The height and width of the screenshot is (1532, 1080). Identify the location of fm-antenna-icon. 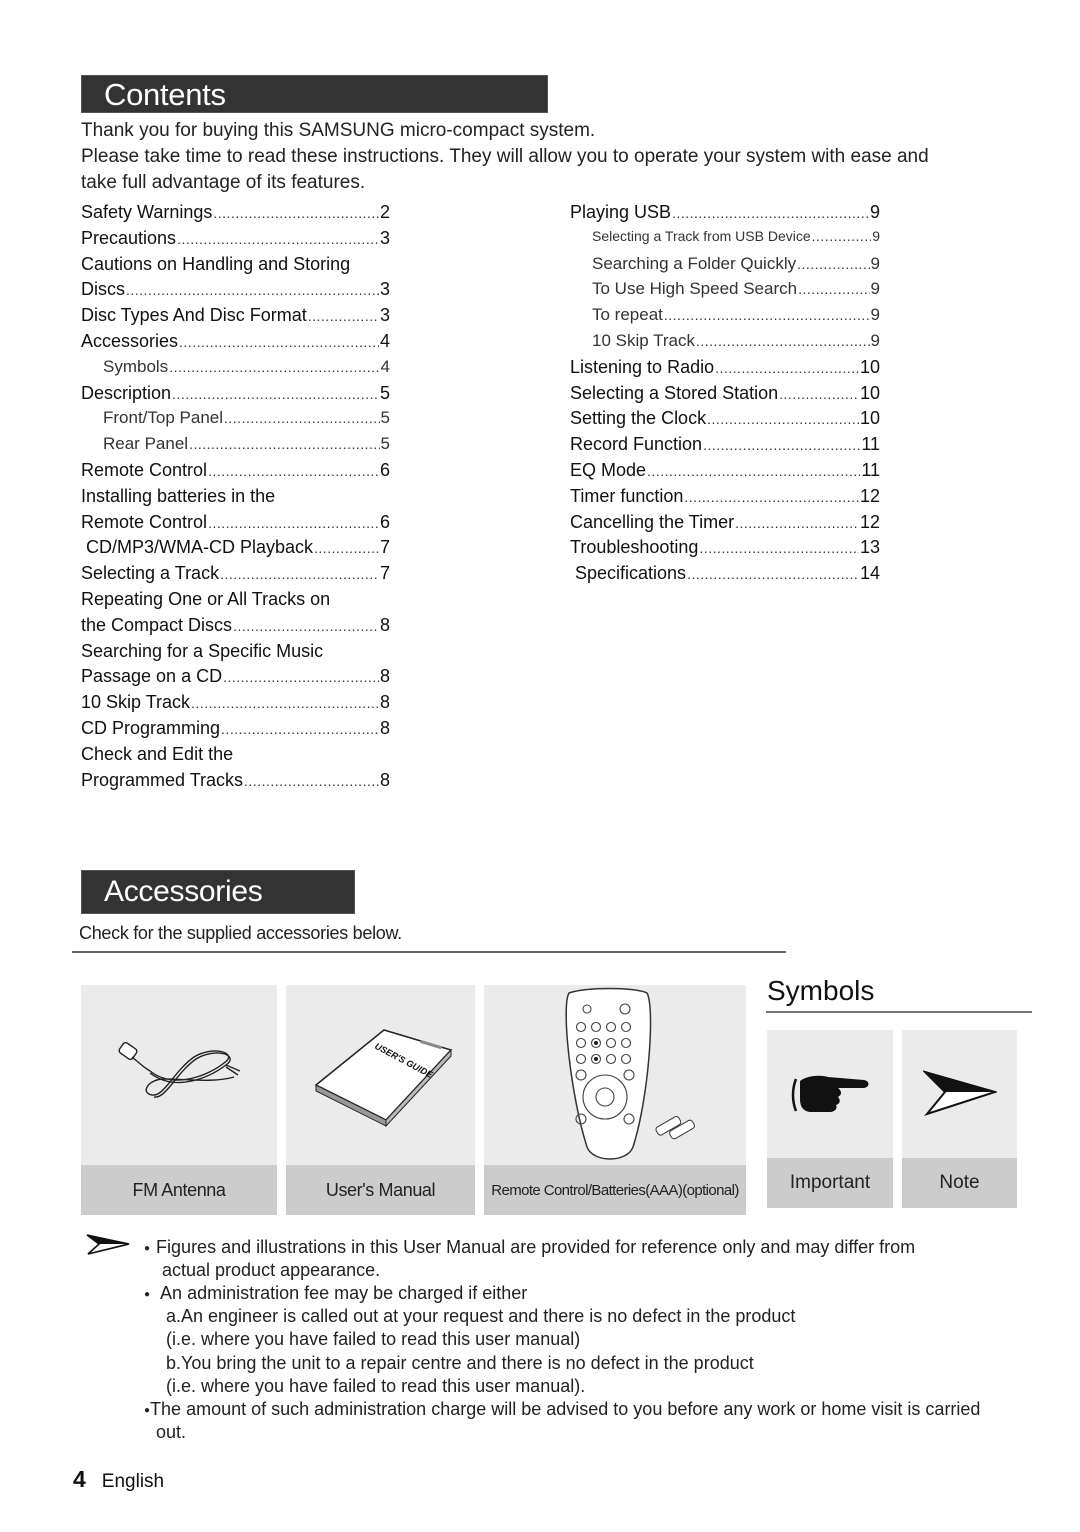
(179, 1069).